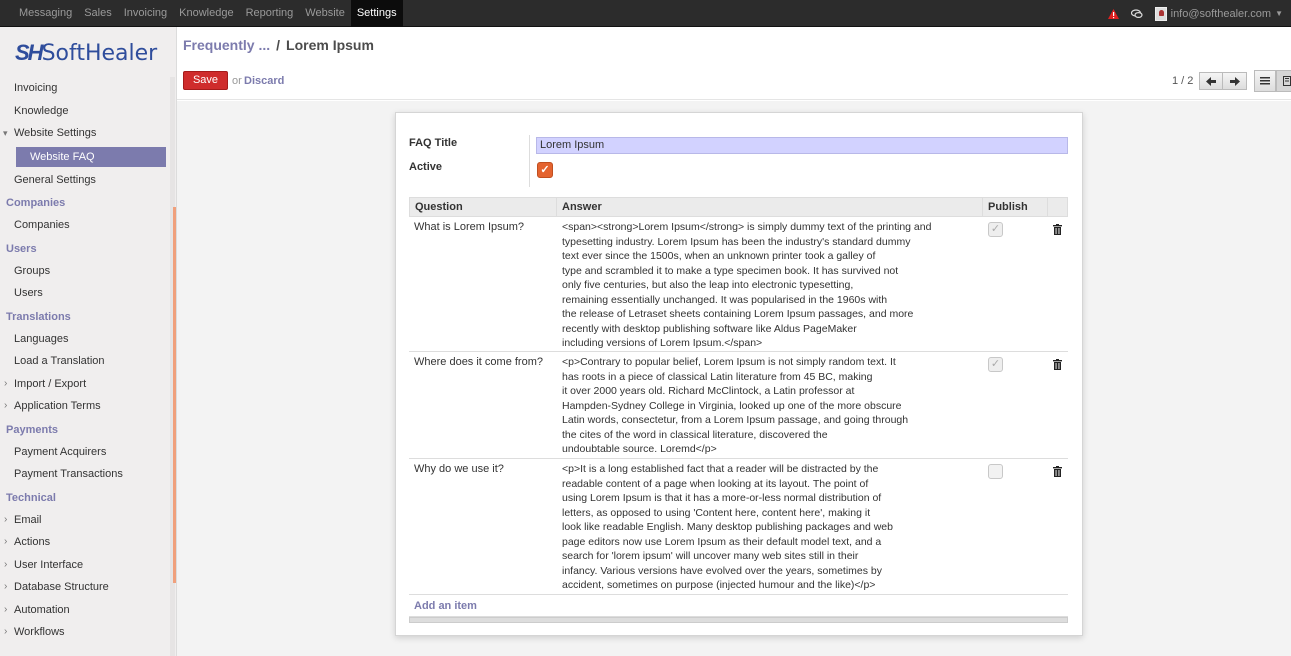 This screenshot has height=656, width=1291. Describe the element at coordinates (237, 81) in the screenshot. I see `or-text: or` at that location.